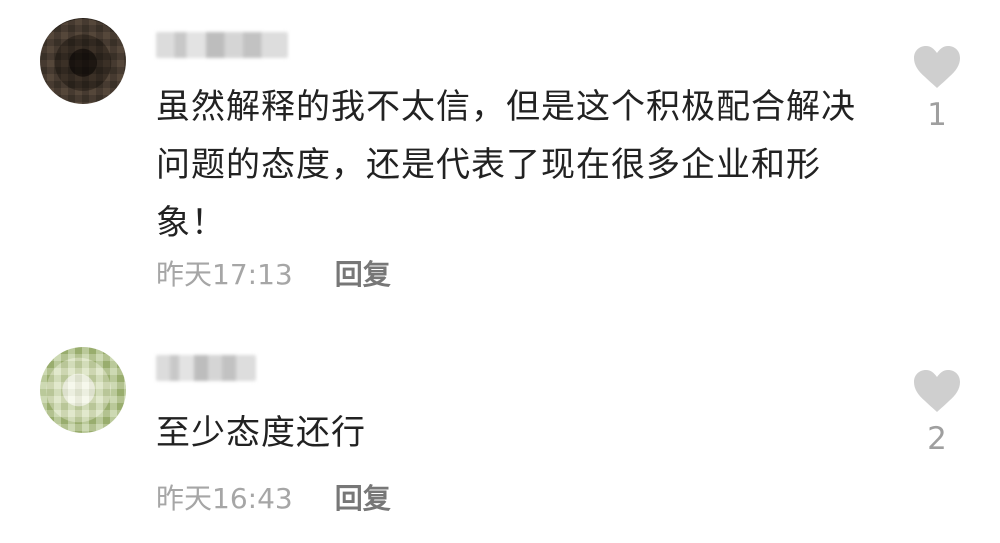  Describe the element at coordinates (937, 439) in the screenshot. I see `like-count: 2` at that location.